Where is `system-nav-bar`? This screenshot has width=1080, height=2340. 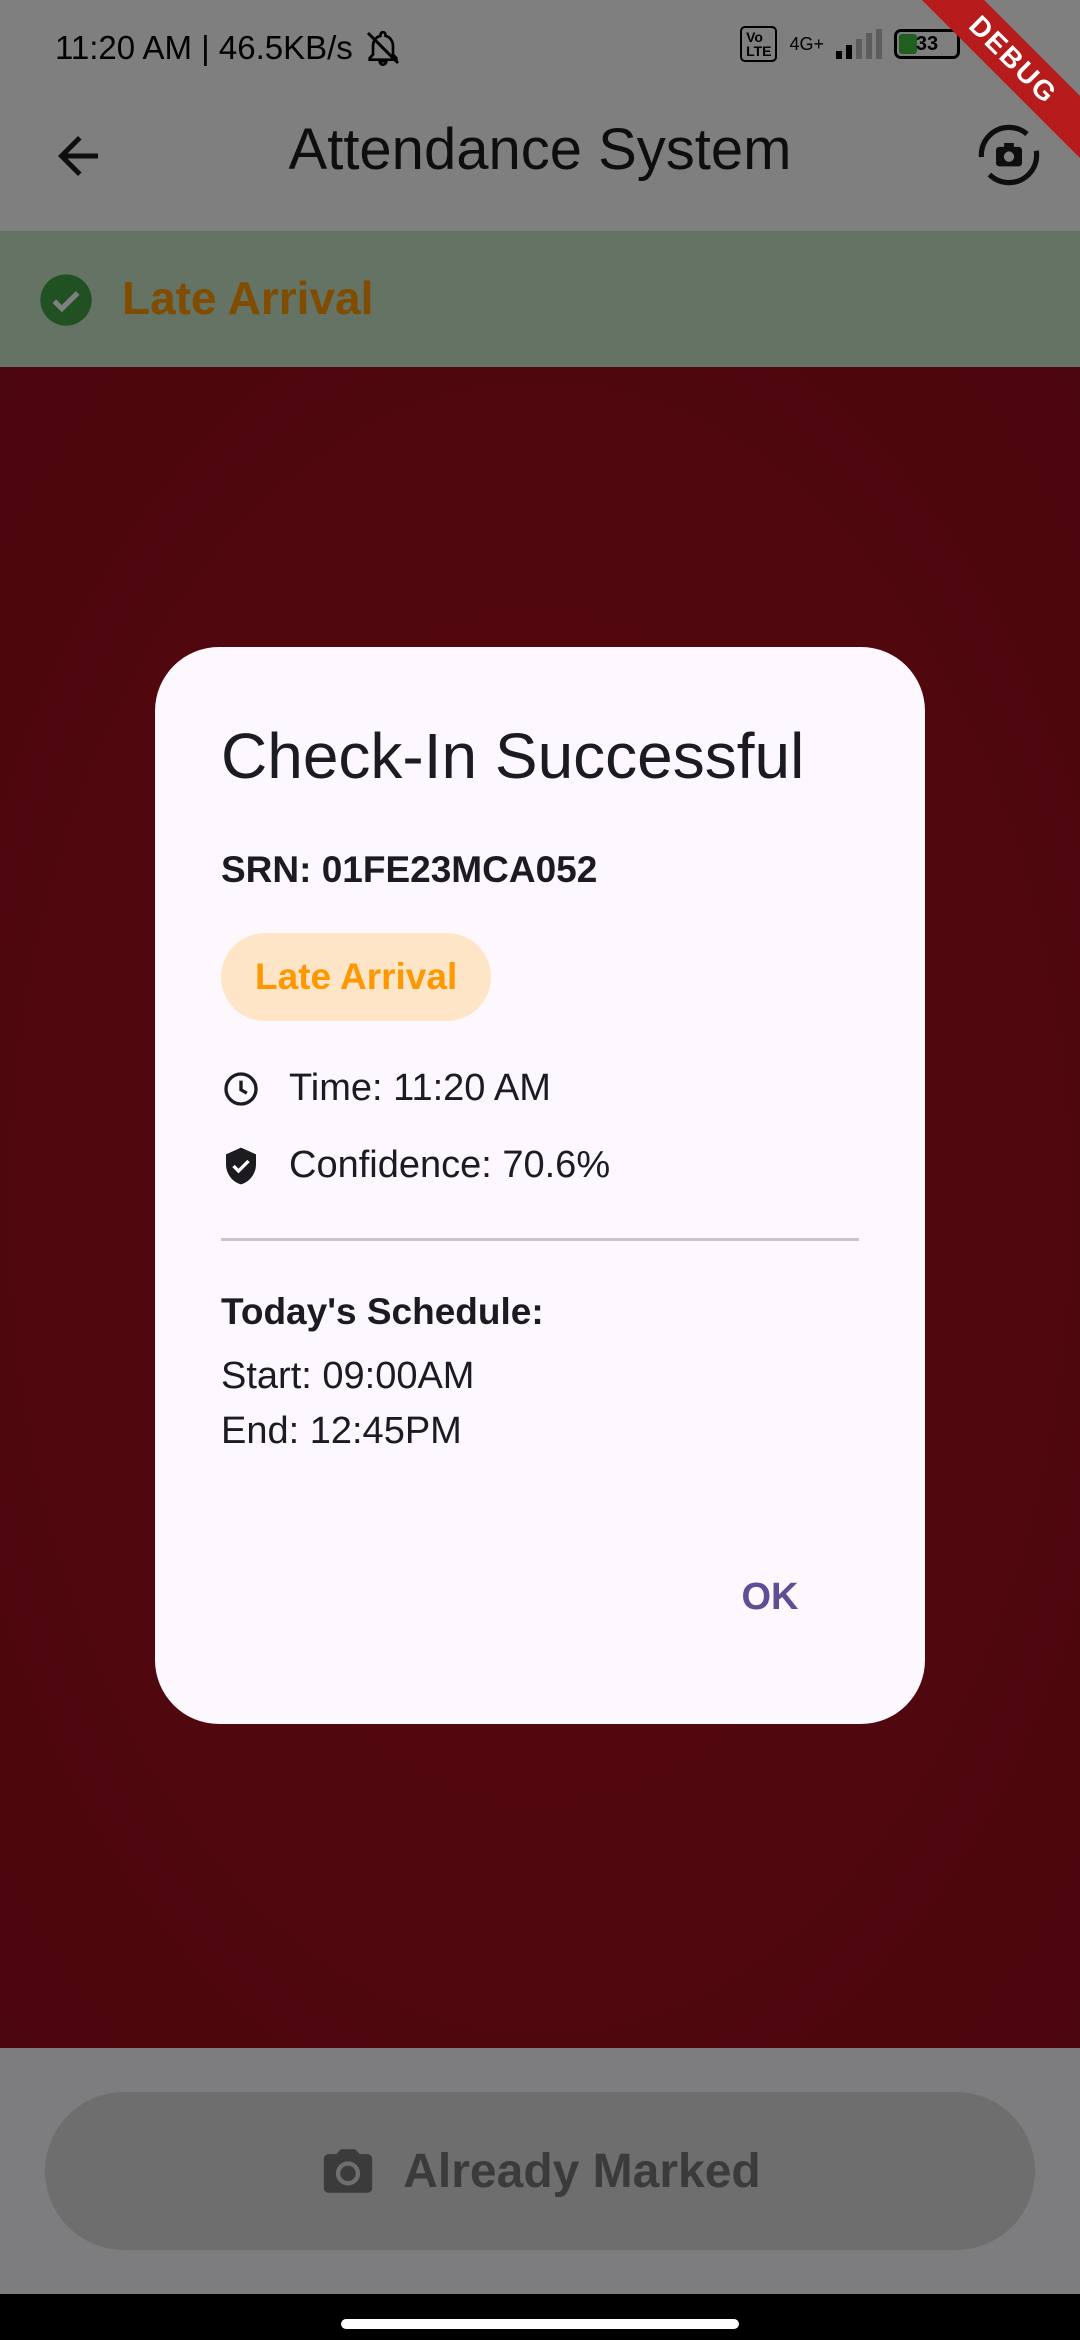 system-nav-bar is located at coordinates (540, 2317).